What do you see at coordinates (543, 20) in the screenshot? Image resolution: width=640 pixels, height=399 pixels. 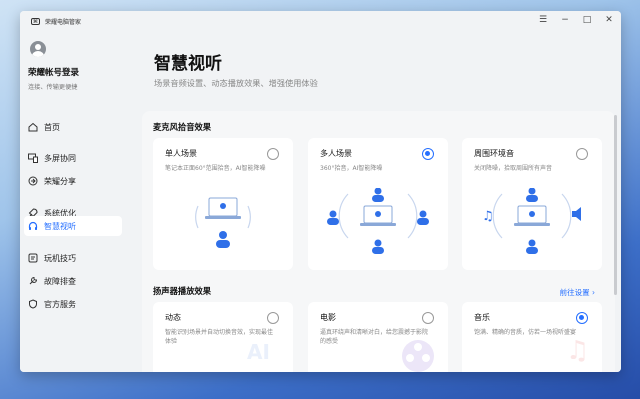 I see `menu-icon: ☰` at bounding box center [543, 20].